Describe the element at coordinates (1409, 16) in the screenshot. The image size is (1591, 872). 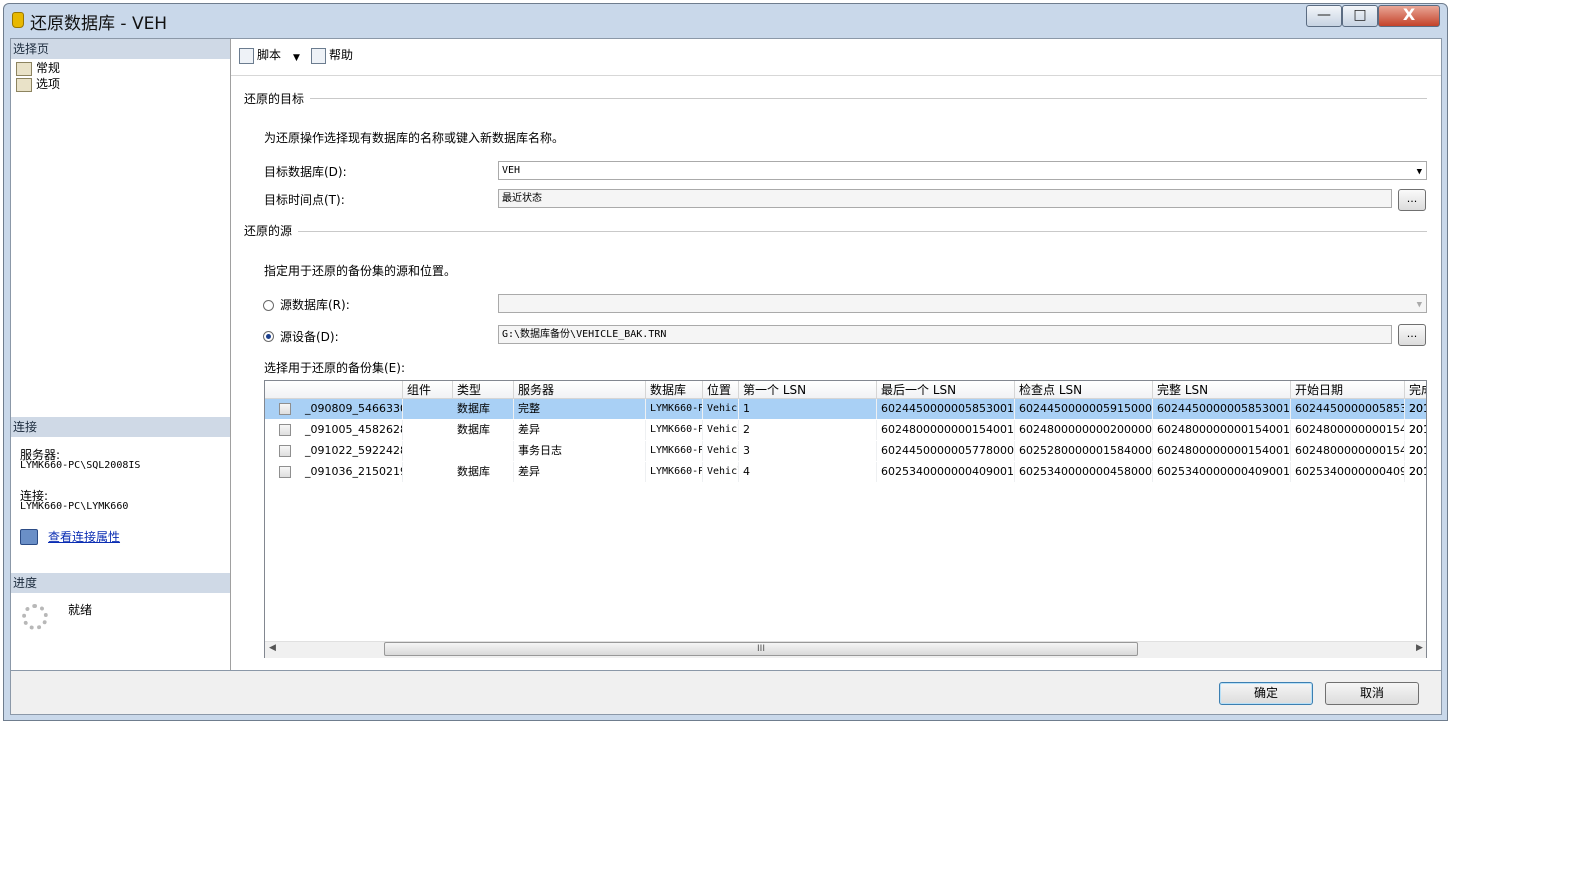
I see `close-button: X` at that location.